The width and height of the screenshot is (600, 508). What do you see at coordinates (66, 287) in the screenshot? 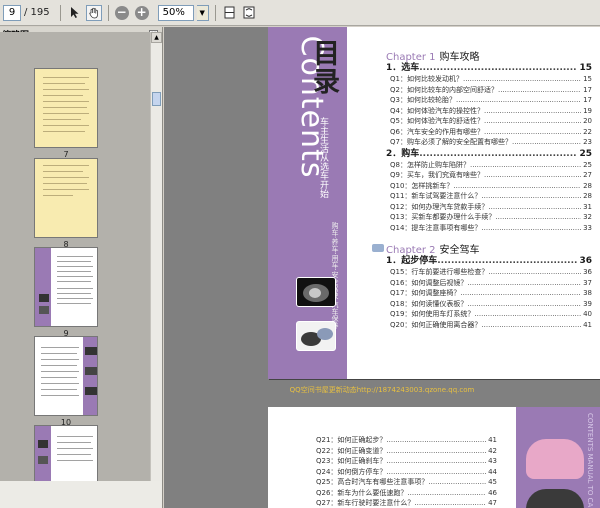
I see `thumbnail-page-current` at bounding box center [66, 287].